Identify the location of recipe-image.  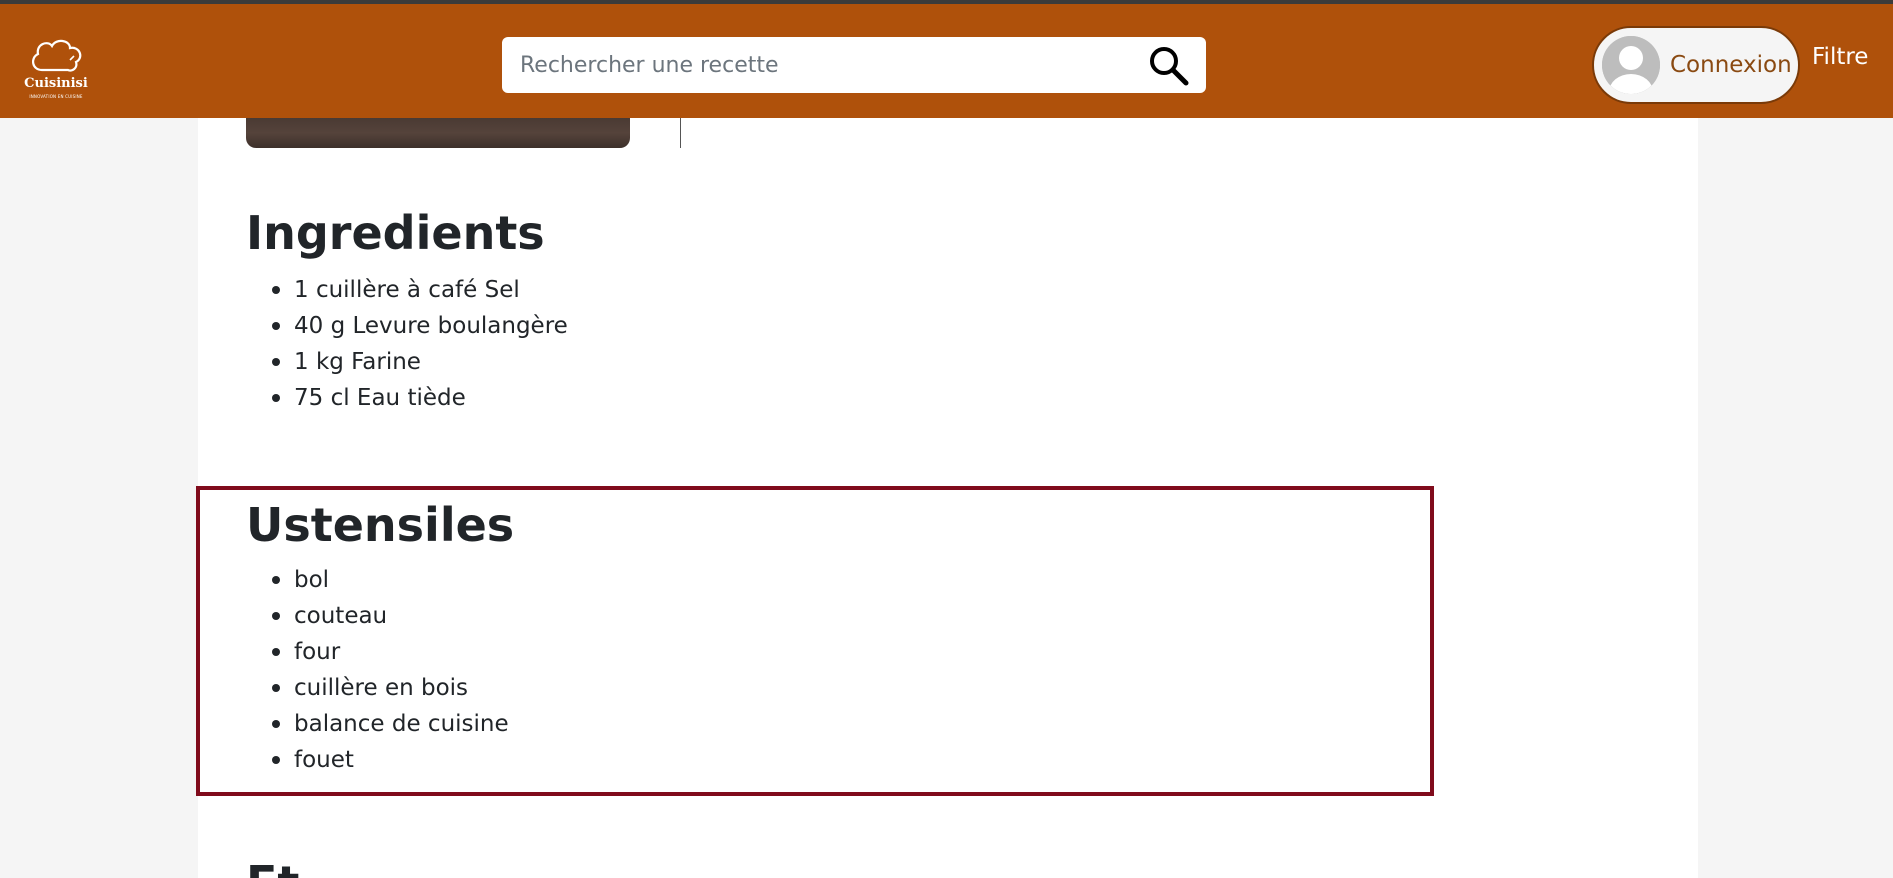
(438, 133).